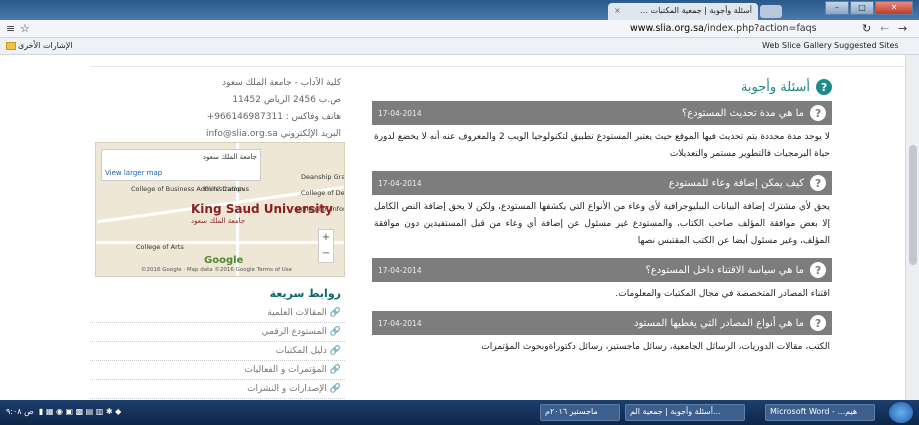  I want to click on vertical-scrollbar, so click(912, 227).